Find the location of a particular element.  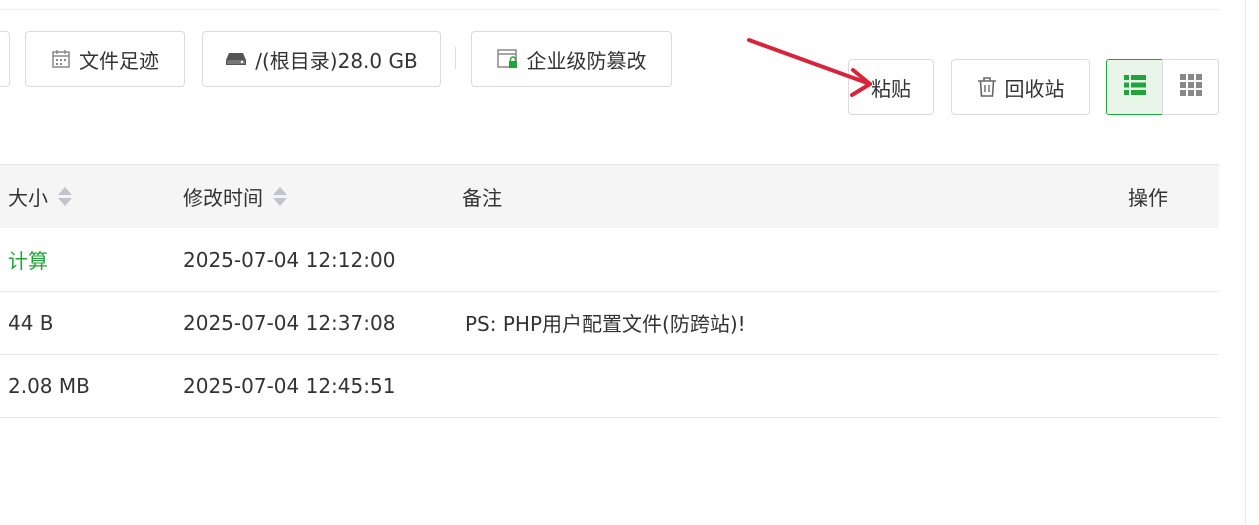

row-mtime: 2025-07-04 12:45:51 is located at coordinates (289, 385).